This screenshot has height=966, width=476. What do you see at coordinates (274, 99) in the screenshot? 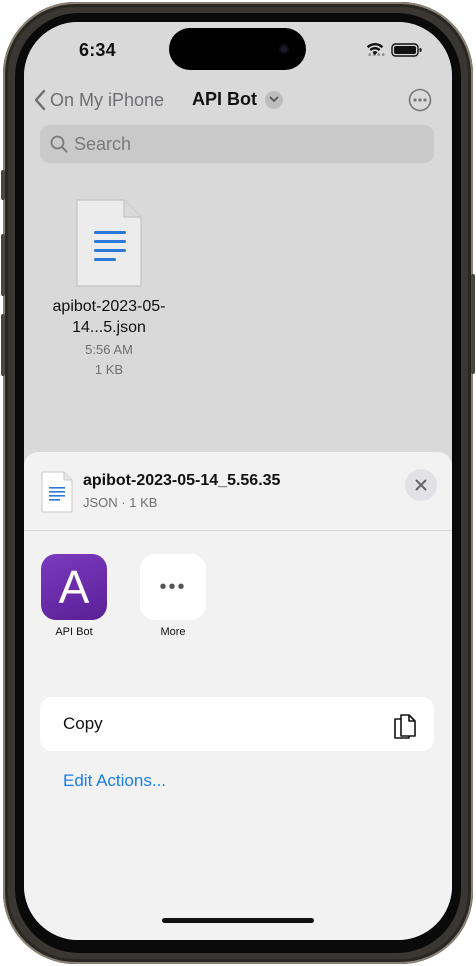
I see `chevron-down-icon` at bounding box center [274, 99].